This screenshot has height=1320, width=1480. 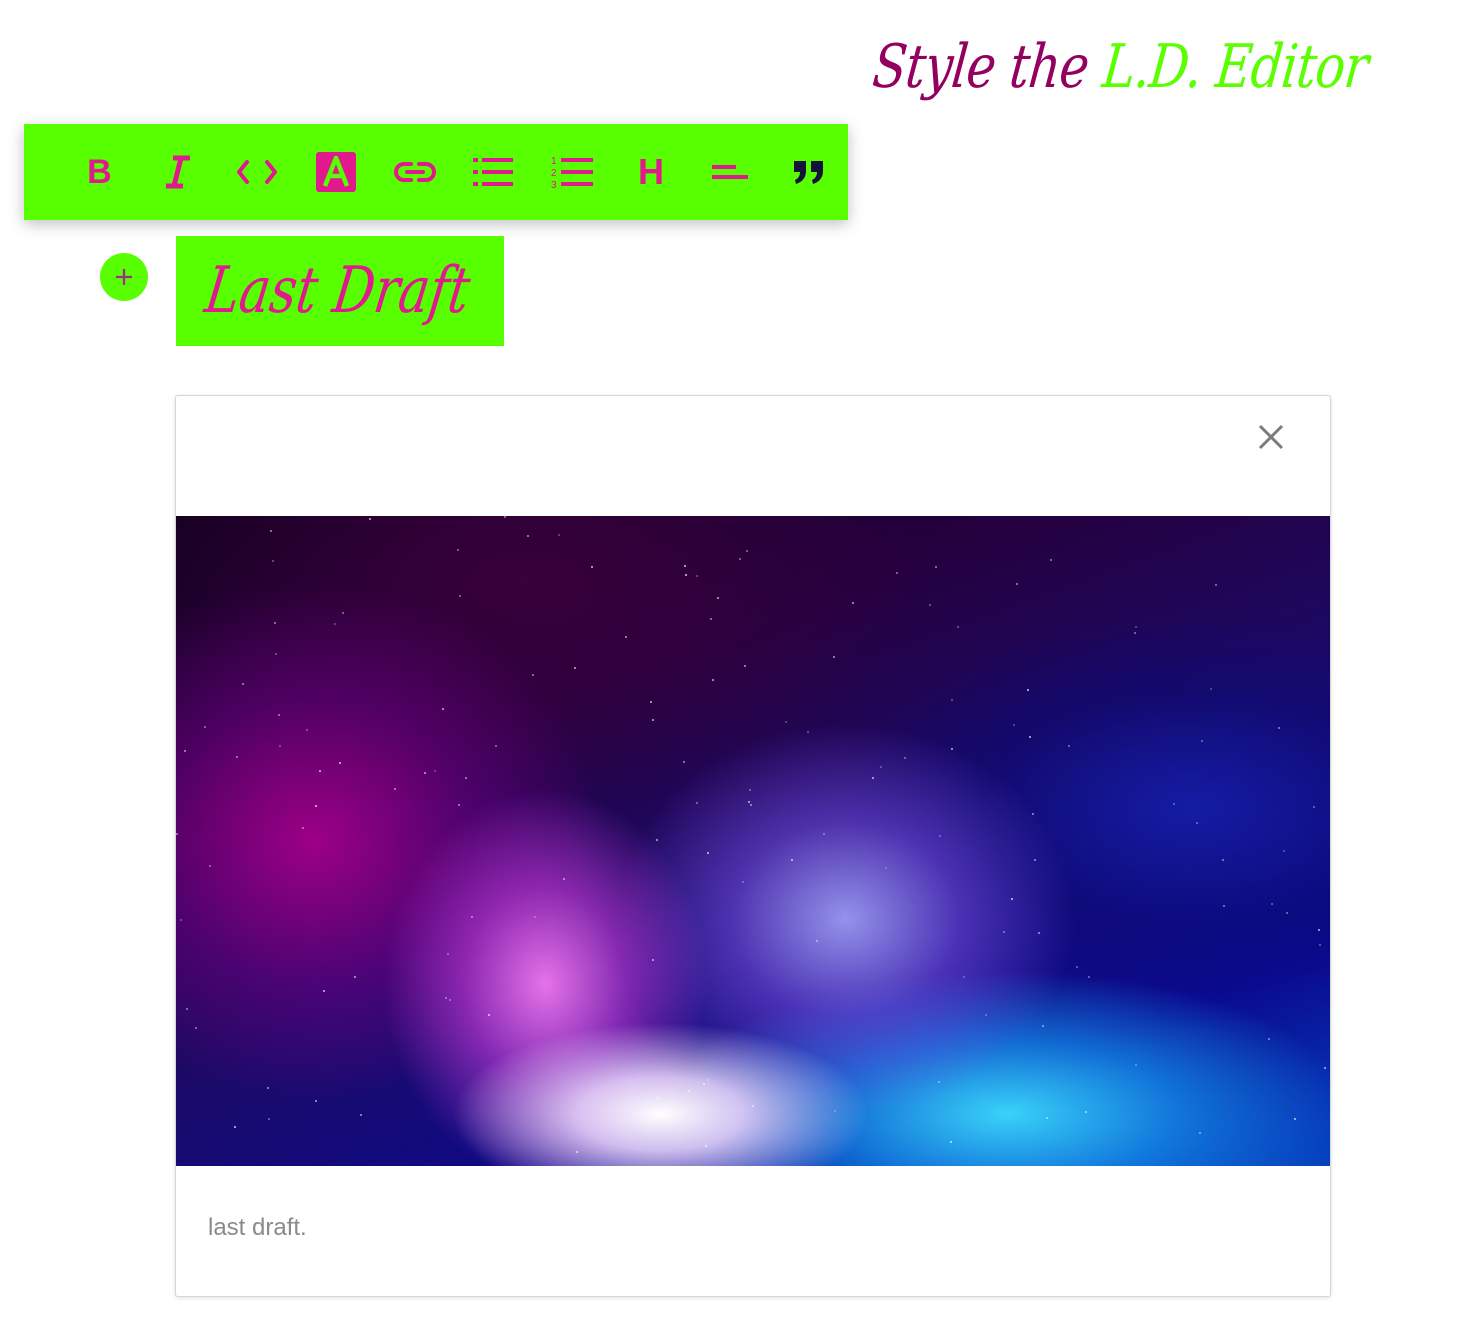 I want to click on code-button, so click(x=257, y=172).